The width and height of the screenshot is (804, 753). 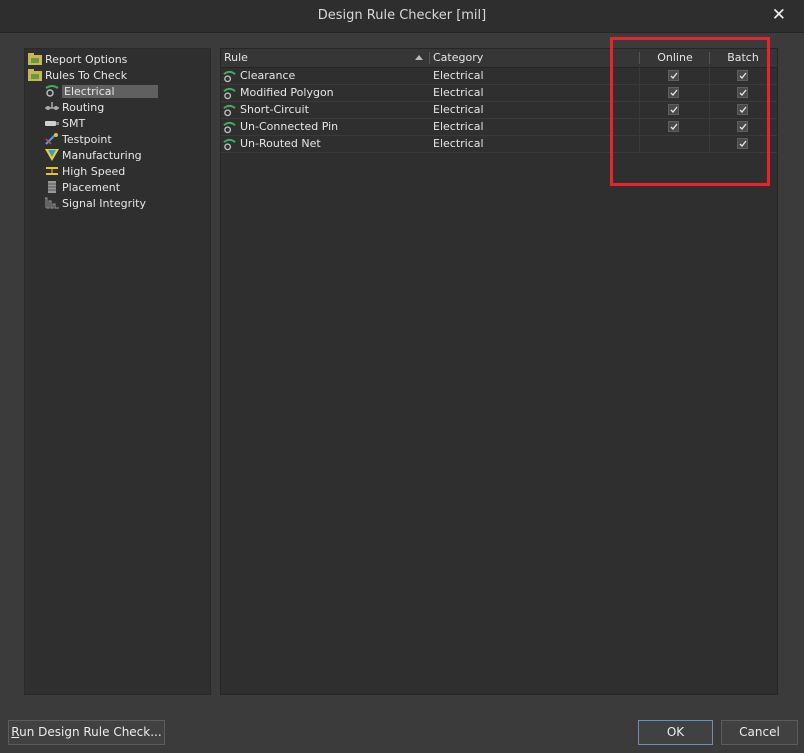 What do you see at coordinates (87, 139) in the screenshot?
I see `tree-item-label: Testpoint` at bounding box center [87, 139].